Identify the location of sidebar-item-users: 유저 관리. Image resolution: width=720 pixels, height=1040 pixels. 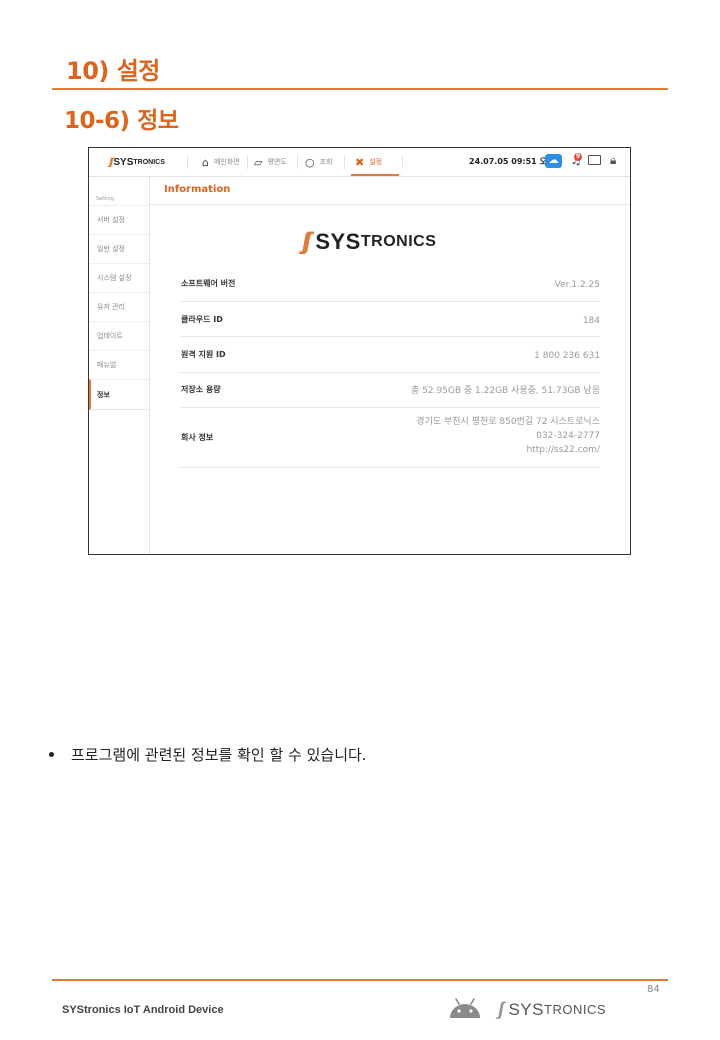
(119, 306).